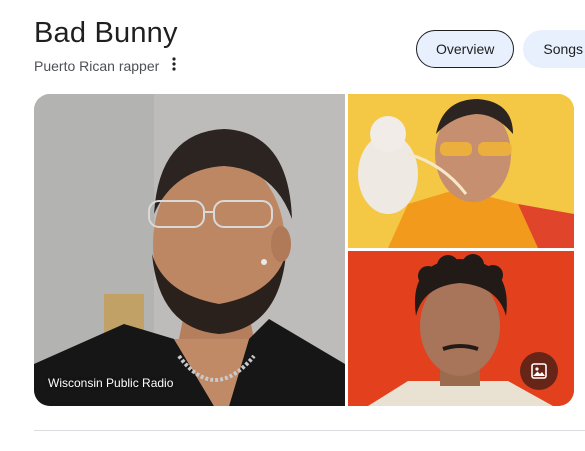 The height and width of the screenshot is (451, 585). I want to click on image-source-label: Wisconsin Public Radio, so click(111, 383).